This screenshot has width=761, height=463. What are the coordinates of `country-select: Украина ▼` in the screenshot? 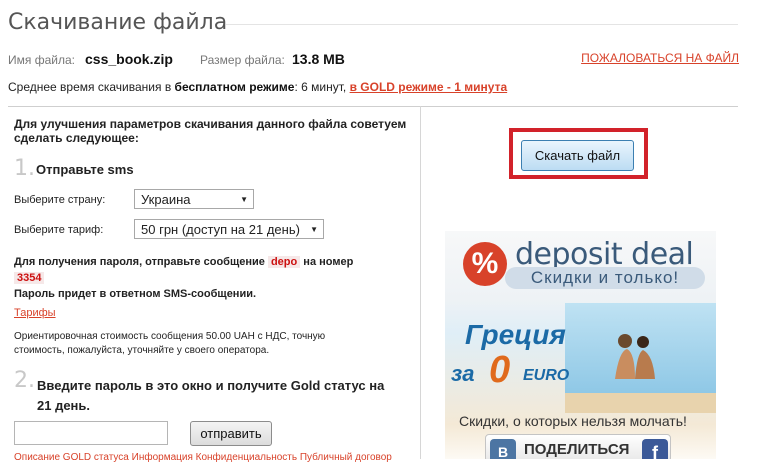 It's located at (194, 199).